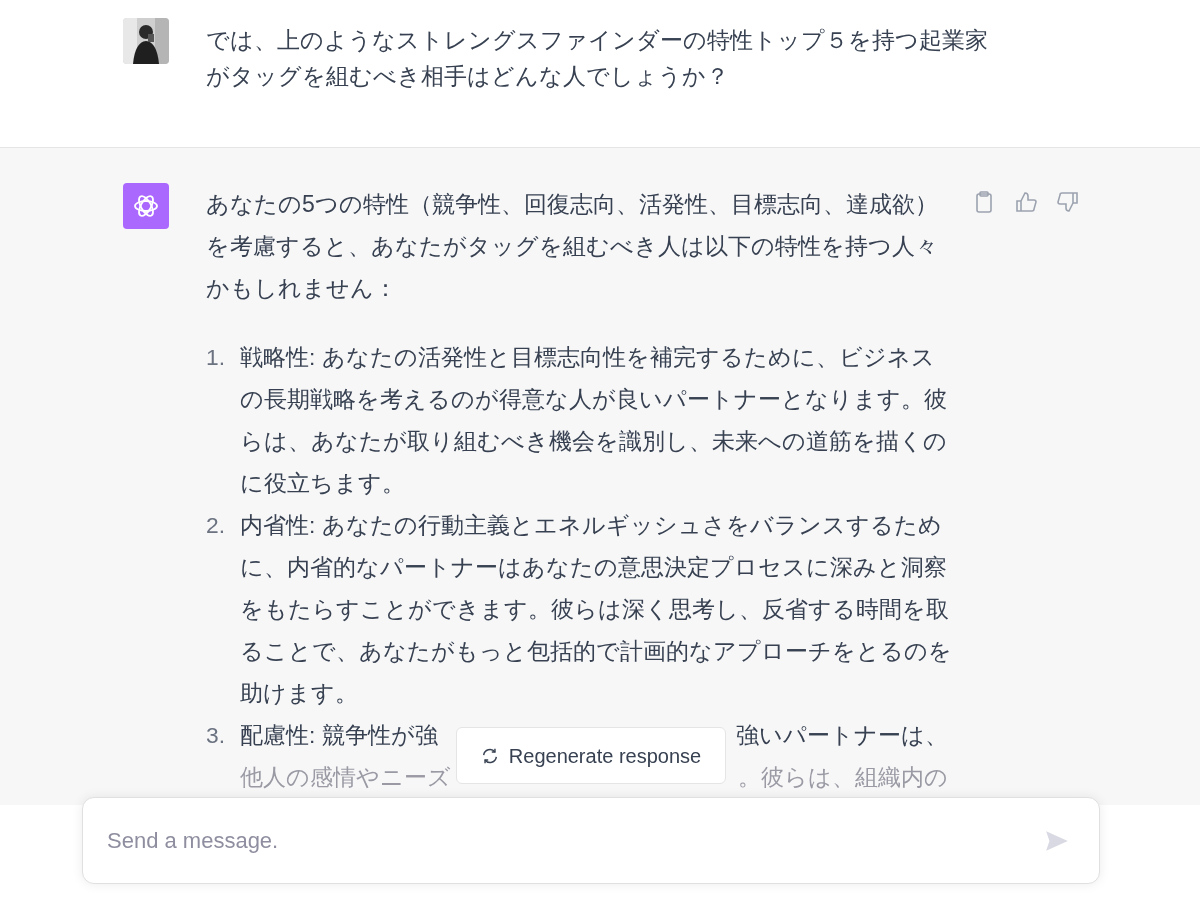 The image size is (1200, 903). Describe the element at coordinates (596, 609) in the screenshot. I see `list-item-text: 内省性: あなたの行動主義とエネルギッシュさをバランスするために、内省的なパートナーはあなたの意思決定プロセスに深みと洞察をもたらすことができます。彼らは深く思考し、反省する時間を取ることで、あなたがもっと包括的で計画的なアプローチをとるのを助けます。` at that location.